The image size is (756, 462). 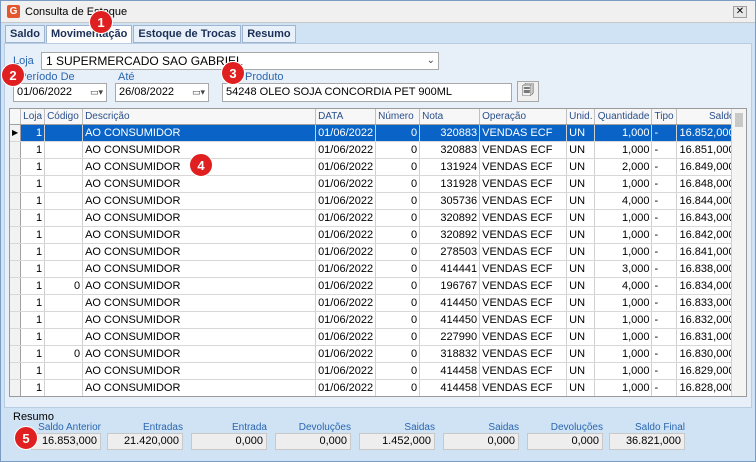 I want to click on table-cell: 16.830,000, so click(x=707, y=354).